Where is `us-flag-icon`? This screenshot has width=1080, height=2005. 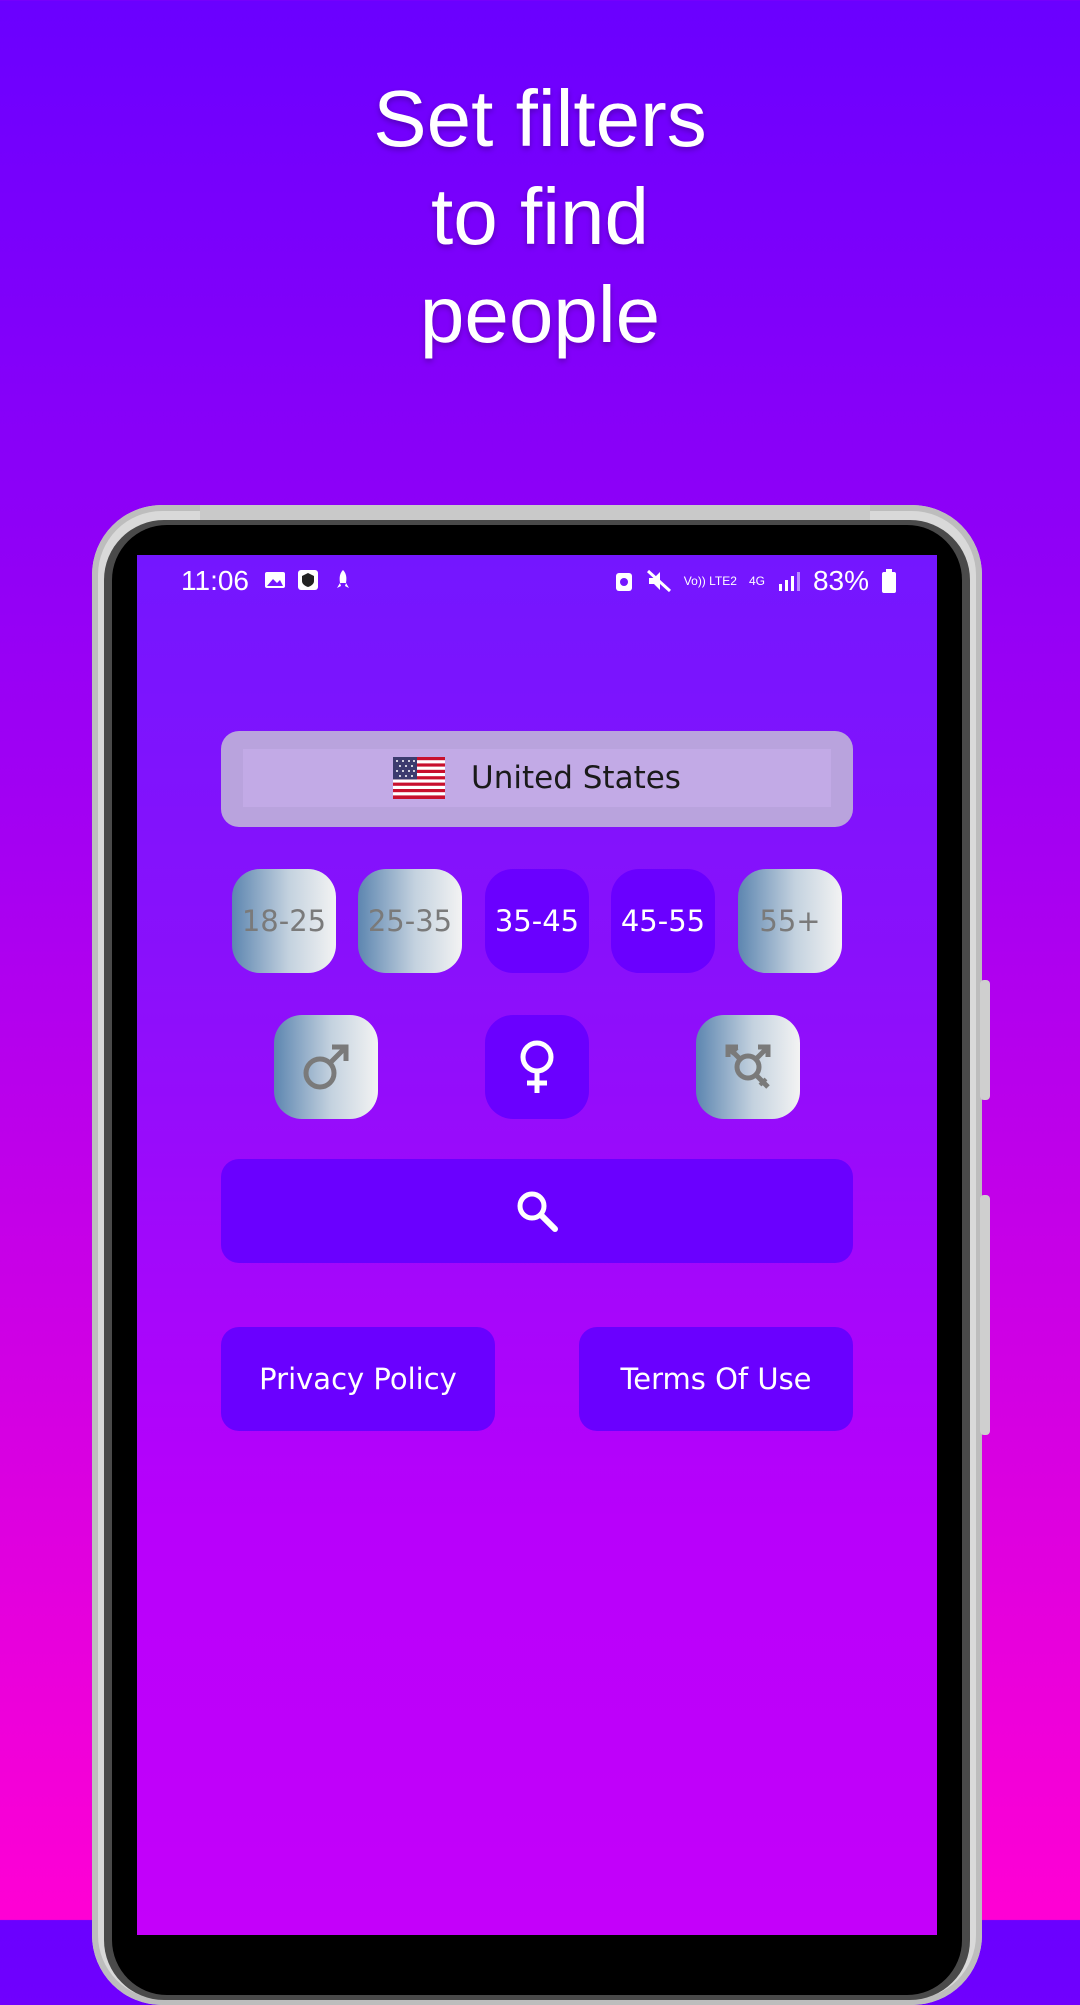 us-flag-icon is located at coordinates (419, 778).